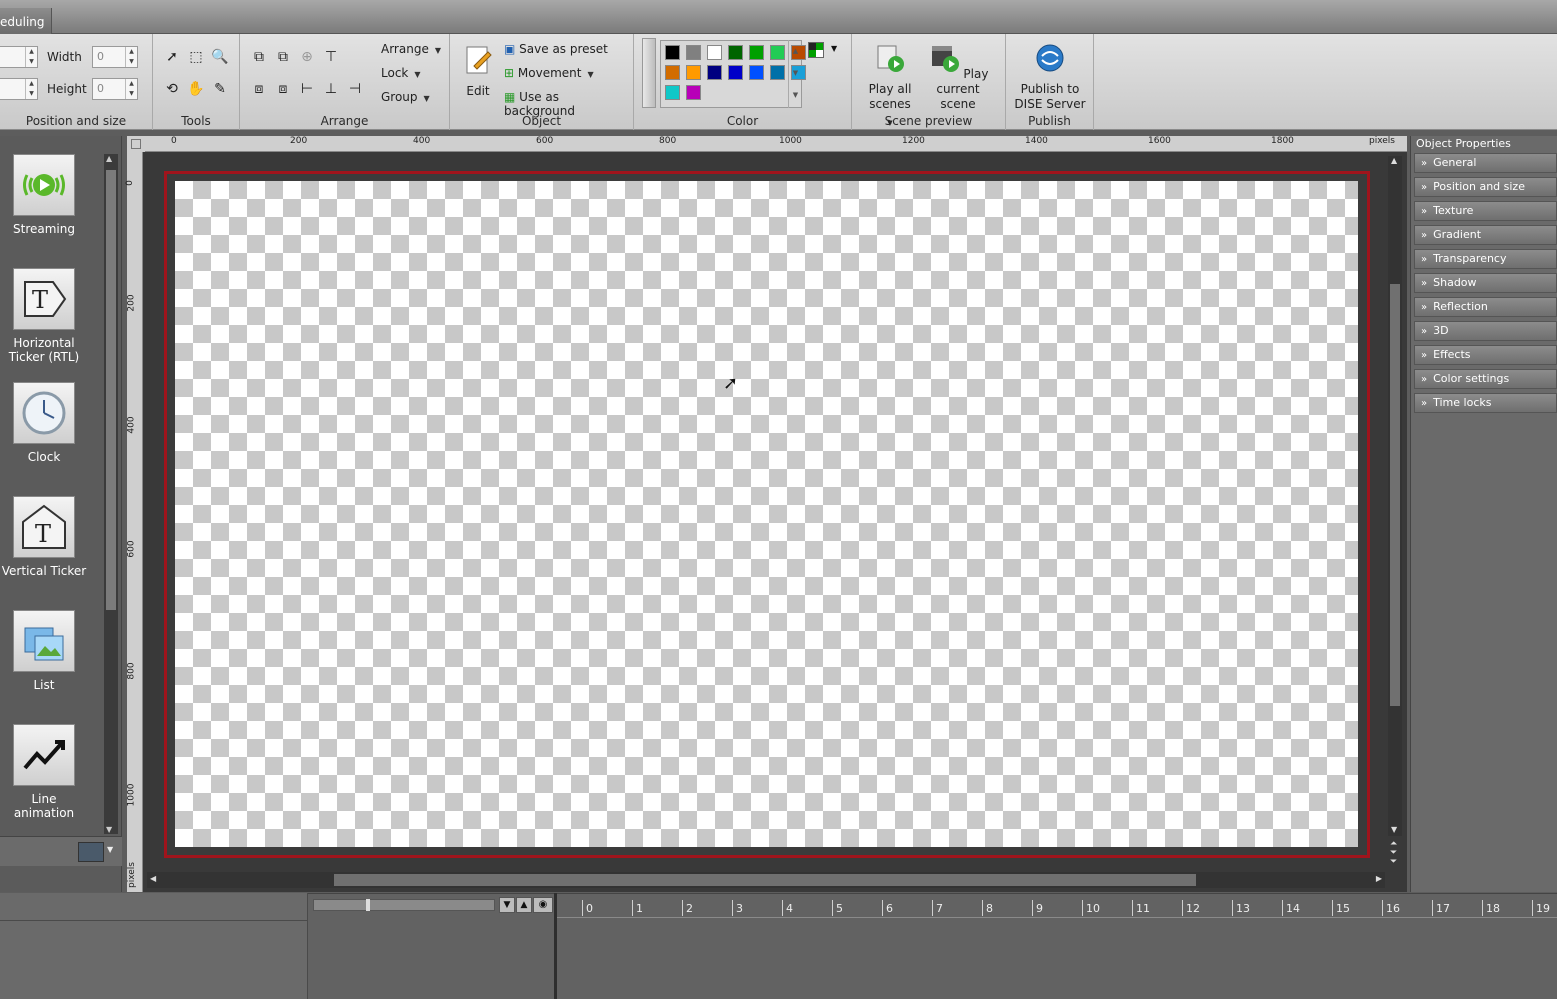  I want to click on property-section: » General, so click(1485, 163).